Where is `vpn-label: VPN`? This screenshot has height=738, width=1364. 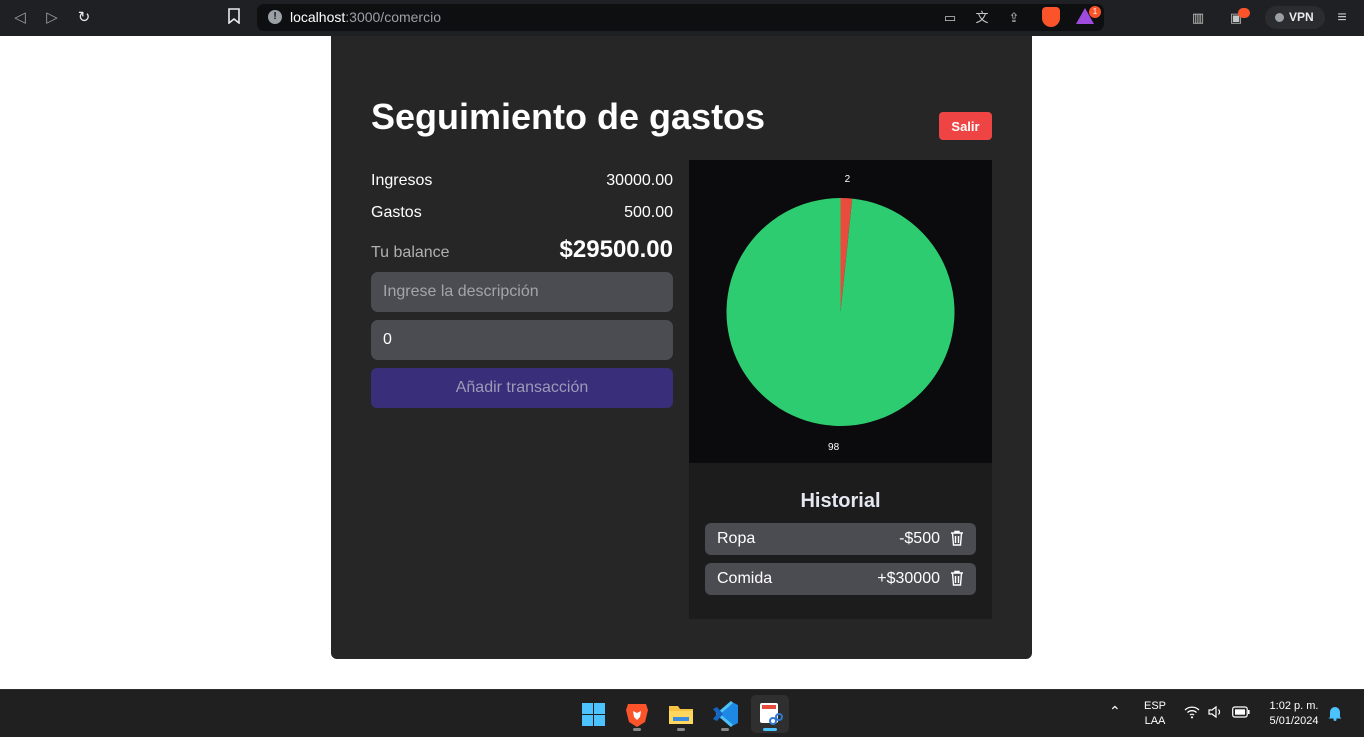 vpn-label: VPN is located at coordinates (1301, 17).